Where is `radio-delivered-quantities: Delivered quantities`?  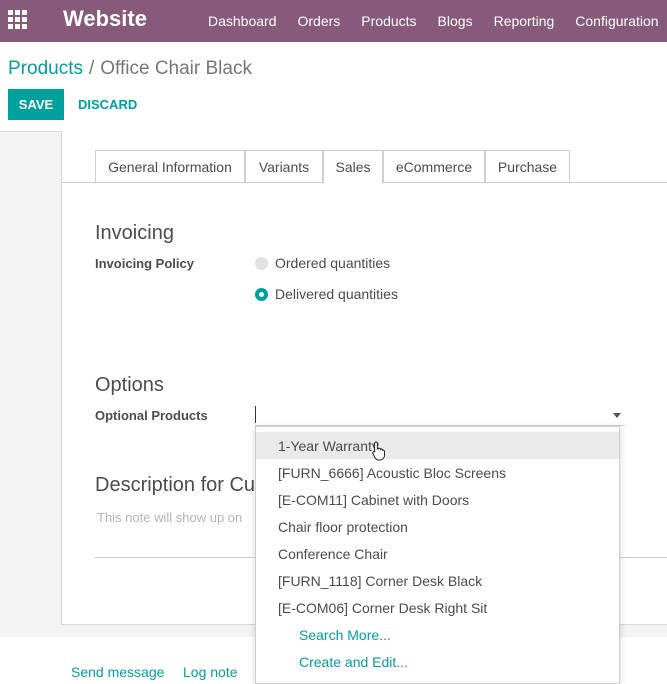 radio-delivered-quantities: Delivered quantities is located at coordinates (326, 294).